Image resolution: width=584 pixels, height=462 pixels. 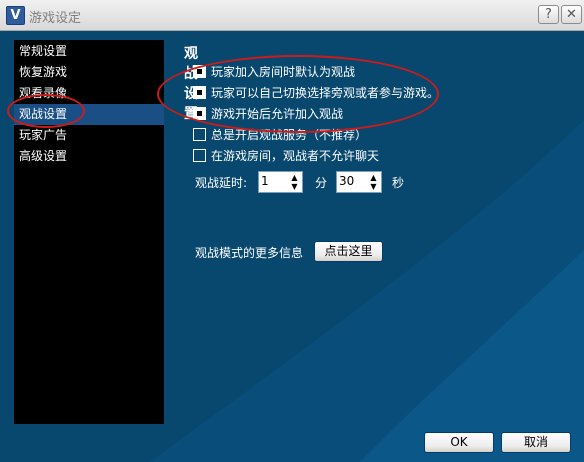 What do you see at coordinates (15, 15) in the screenshot?
I see `app-logo-icon: V` at bounding box center [15, 15].